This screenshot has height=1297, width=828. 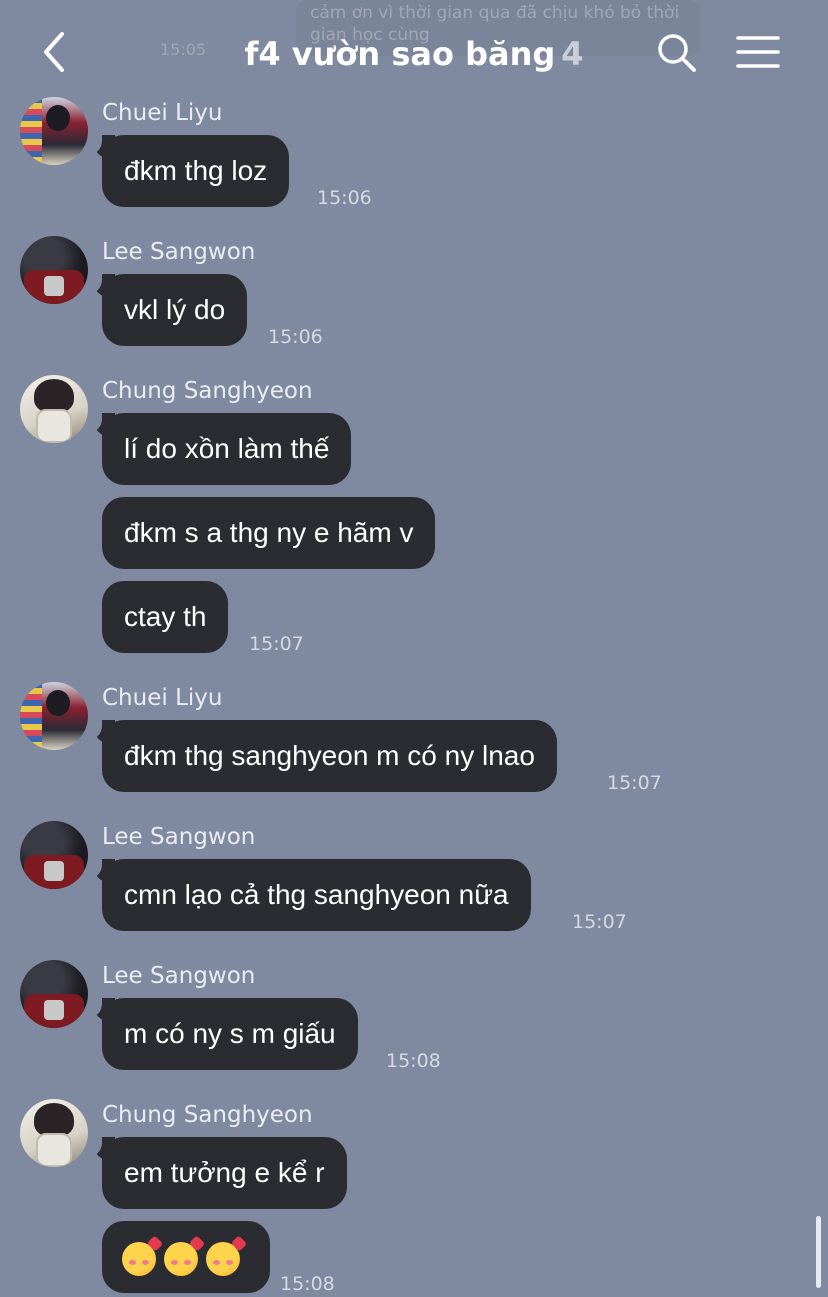 I want to click on message-bubble: đkm thg sanghyeon m có ny lnao, so click(x=322, y=755).